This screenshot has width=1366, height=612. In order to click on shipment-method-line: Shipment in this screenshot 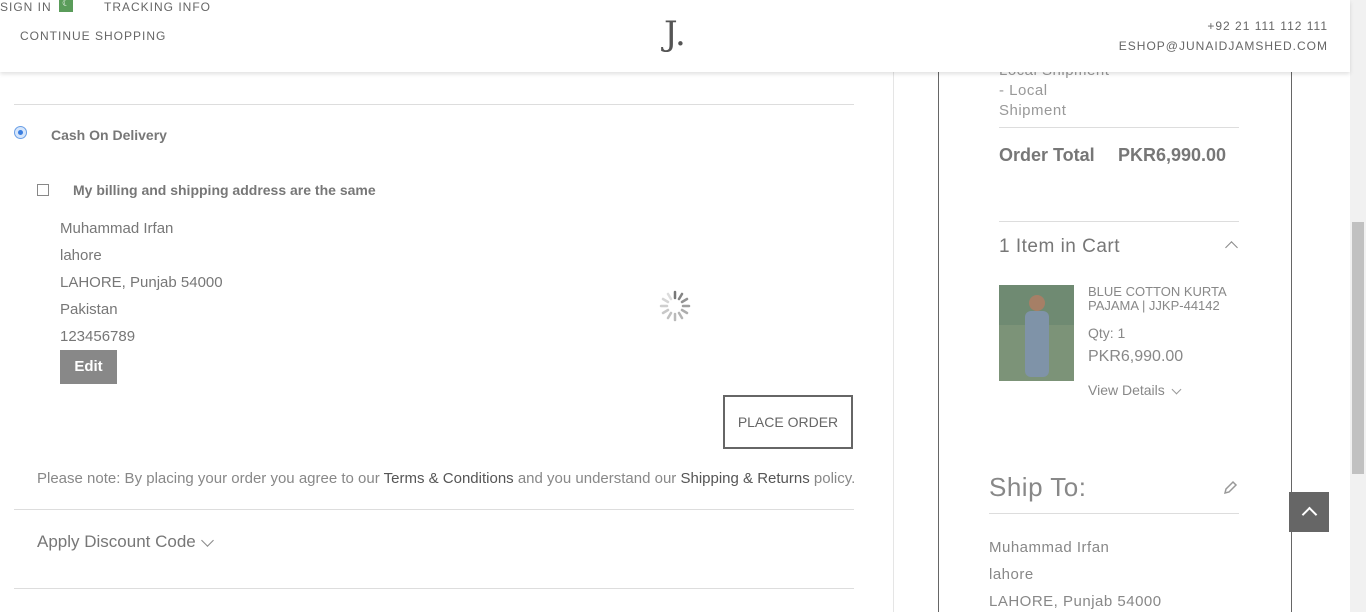, I will do `click(1033, 110)`.